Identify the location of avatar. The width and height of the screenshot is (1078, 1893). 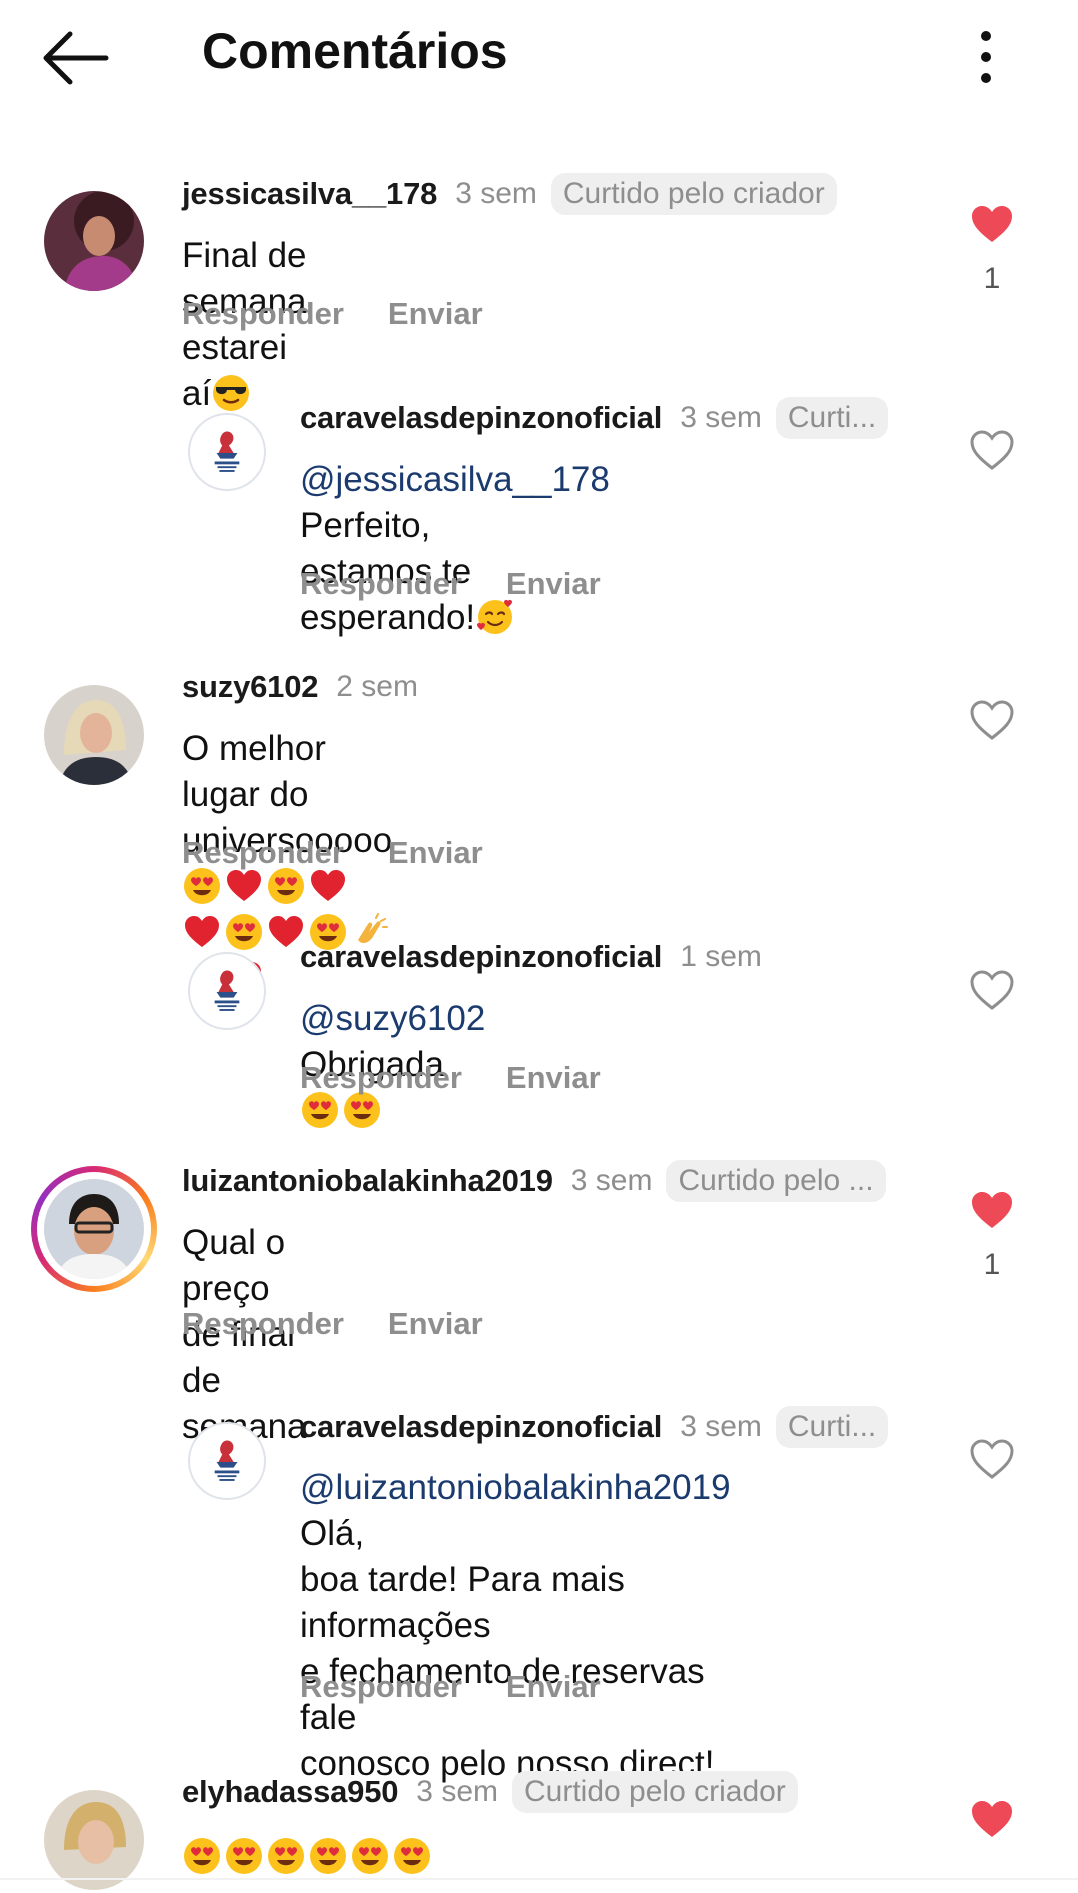
(94, 1840).